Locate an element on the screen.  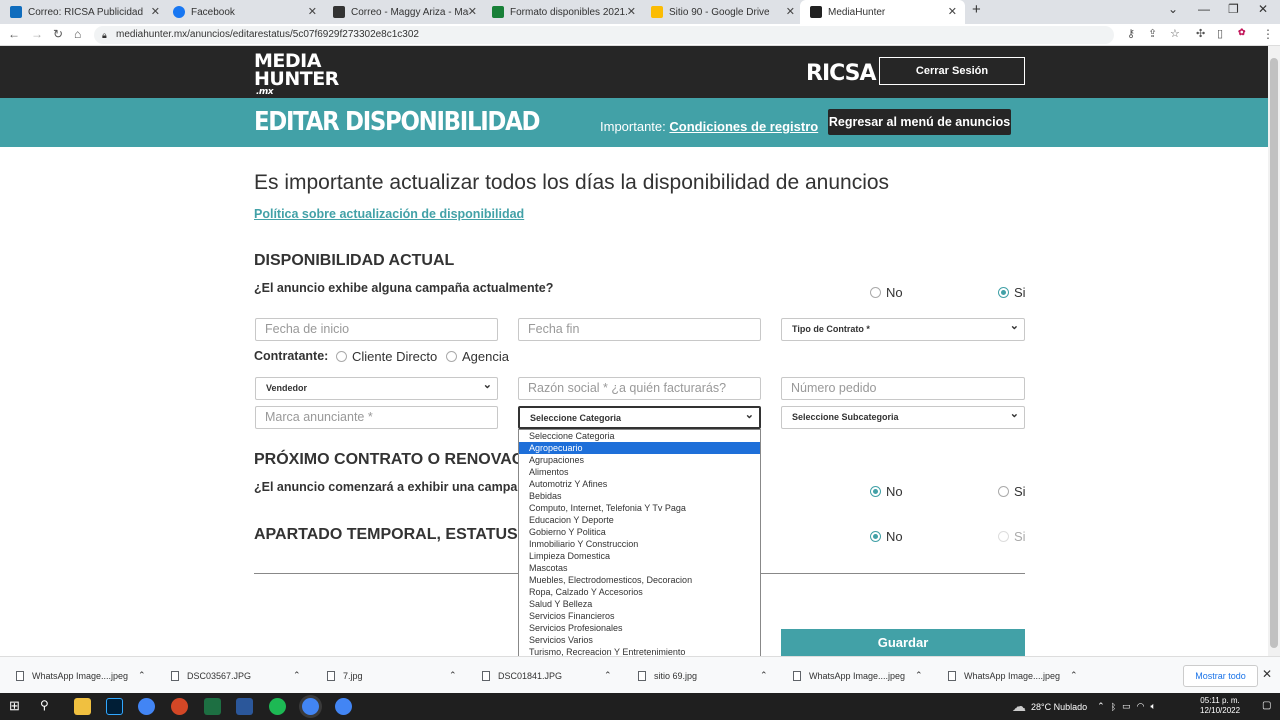
spotify-icon is located at coordinates (277, 706).